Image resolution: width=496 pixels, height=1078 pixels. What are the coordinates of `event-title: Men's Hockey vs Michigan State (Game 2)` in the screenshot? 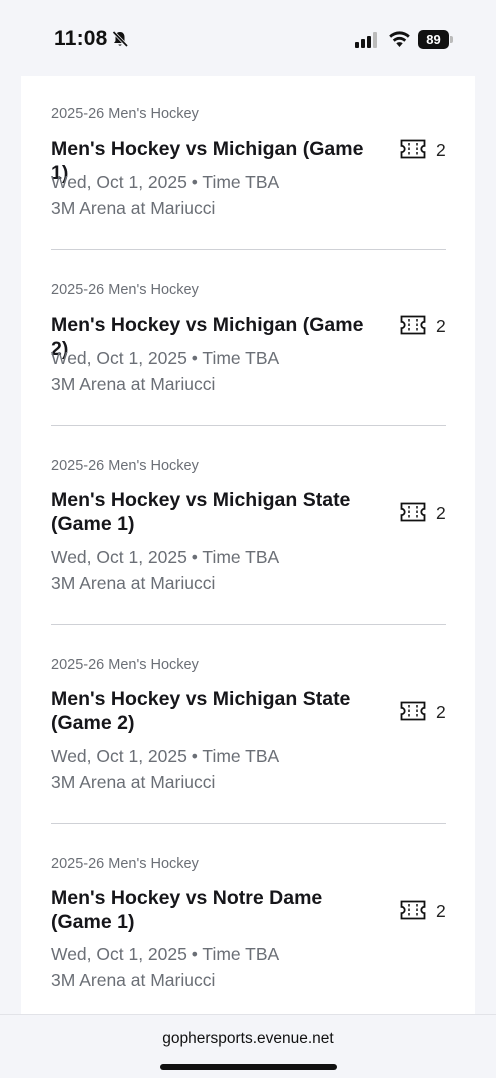 It's located at (201, 711).